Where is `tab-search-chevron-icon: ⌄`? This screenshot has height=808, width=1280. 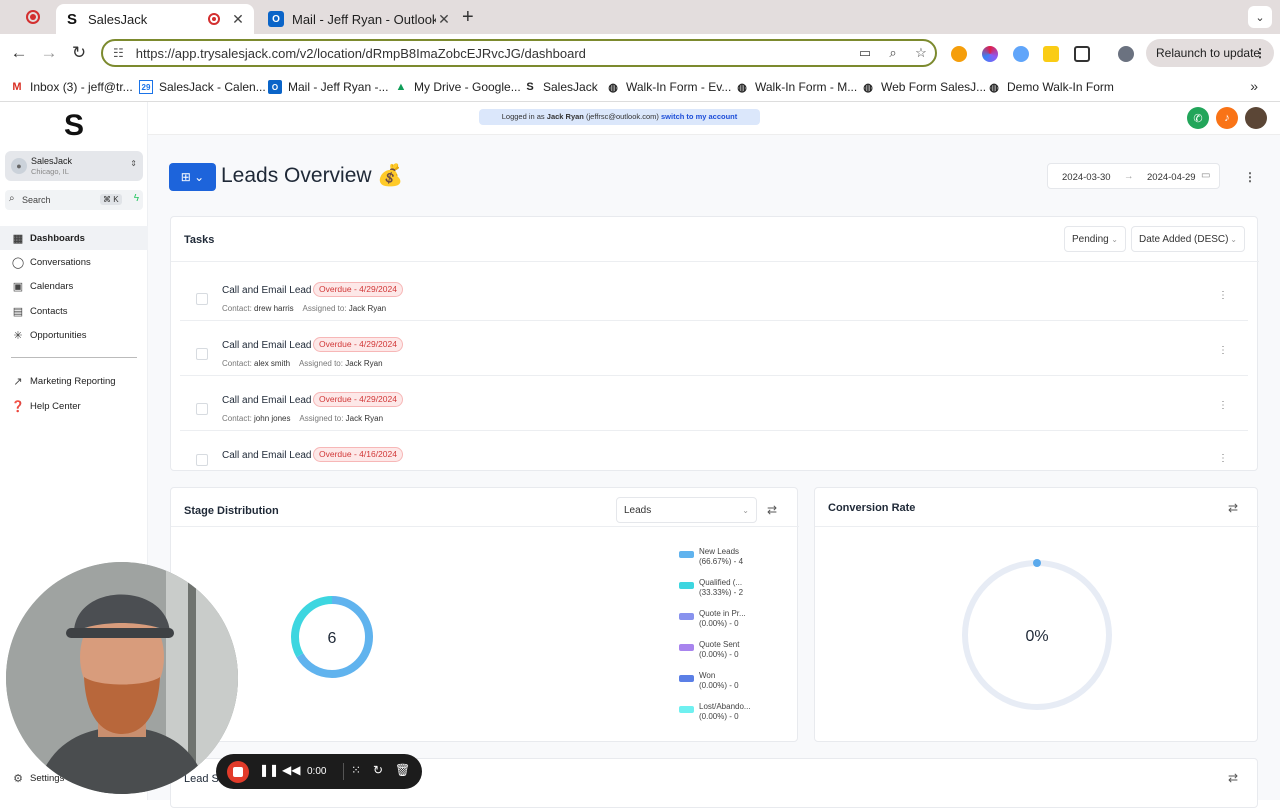
tab-search-chevron-icon: ⌄ is located at coordinates (1260, 17).